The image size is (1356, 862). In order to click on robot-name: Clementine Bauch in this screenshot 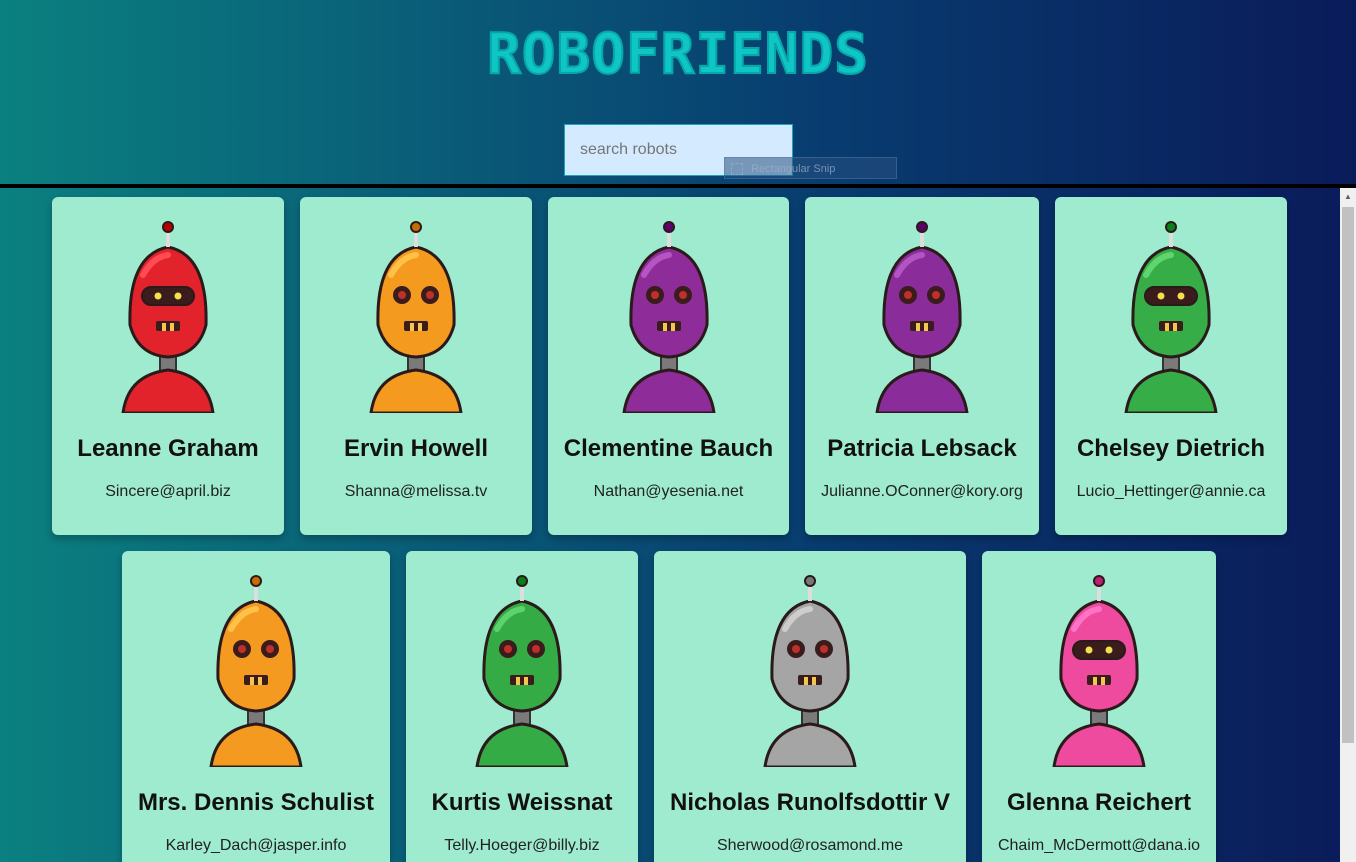, I will do `click(668, 448)`.